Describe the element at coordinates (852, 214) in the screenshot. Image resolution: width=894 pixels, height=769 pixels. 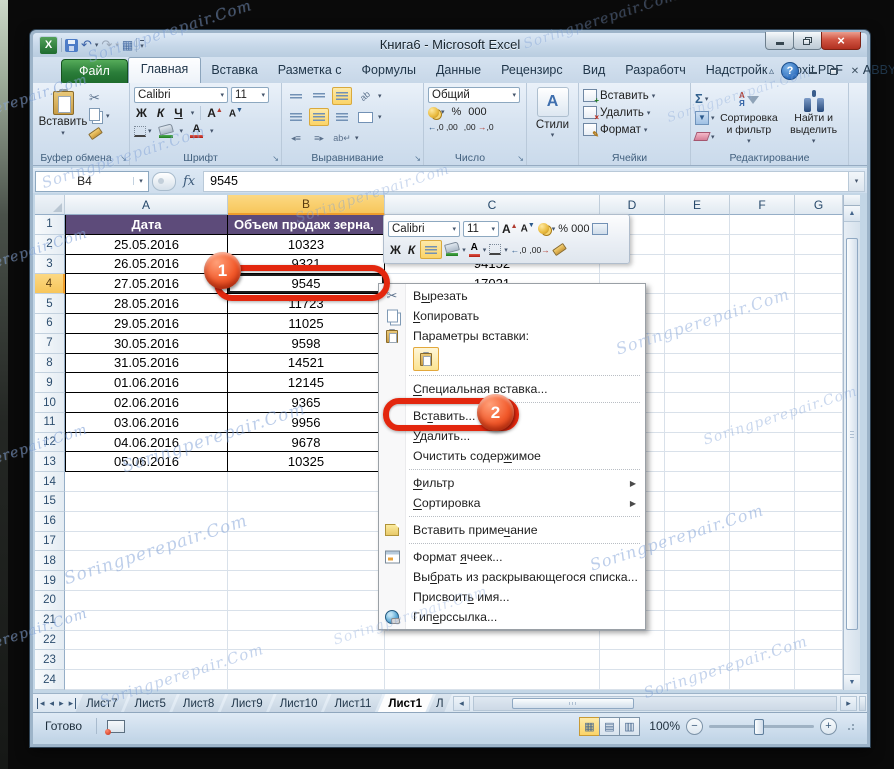
I see `scroll-up-icon: ▲` at that location.